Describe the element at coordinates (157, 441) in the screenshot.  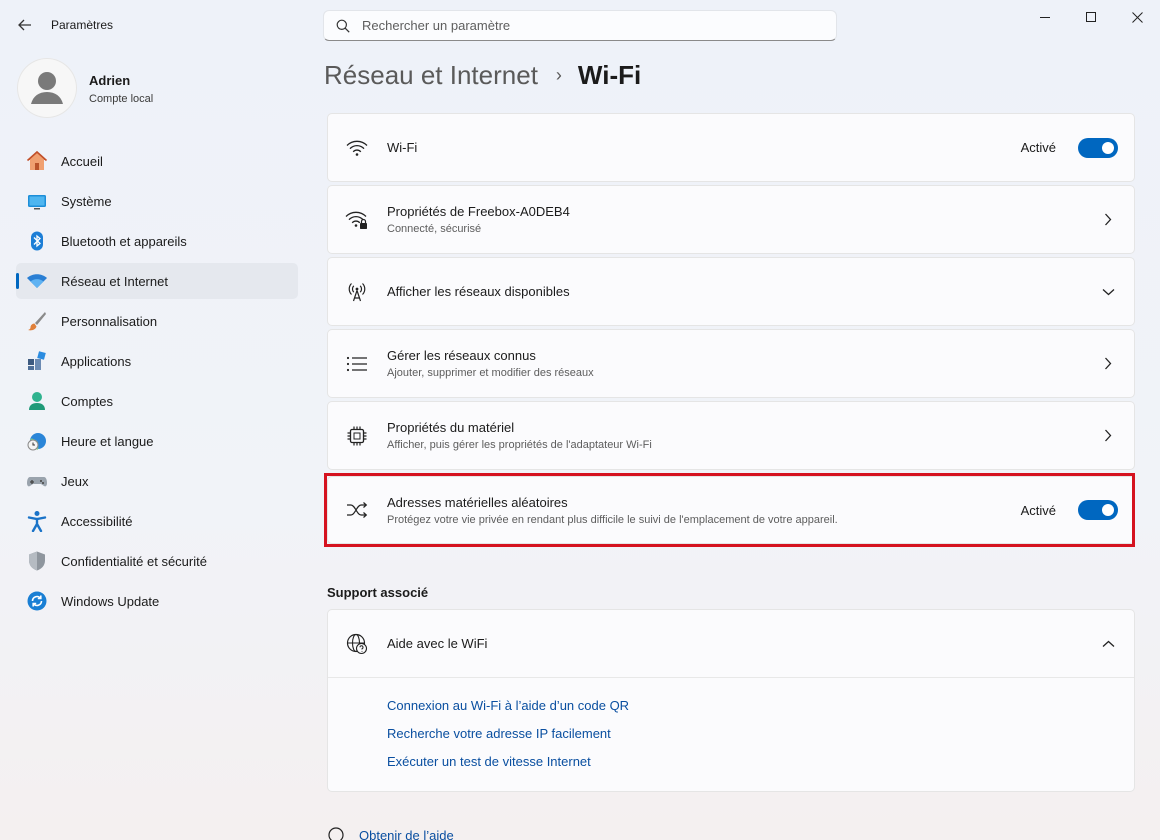
I see `sidebar-item-heure: Heure et langue` at that location.